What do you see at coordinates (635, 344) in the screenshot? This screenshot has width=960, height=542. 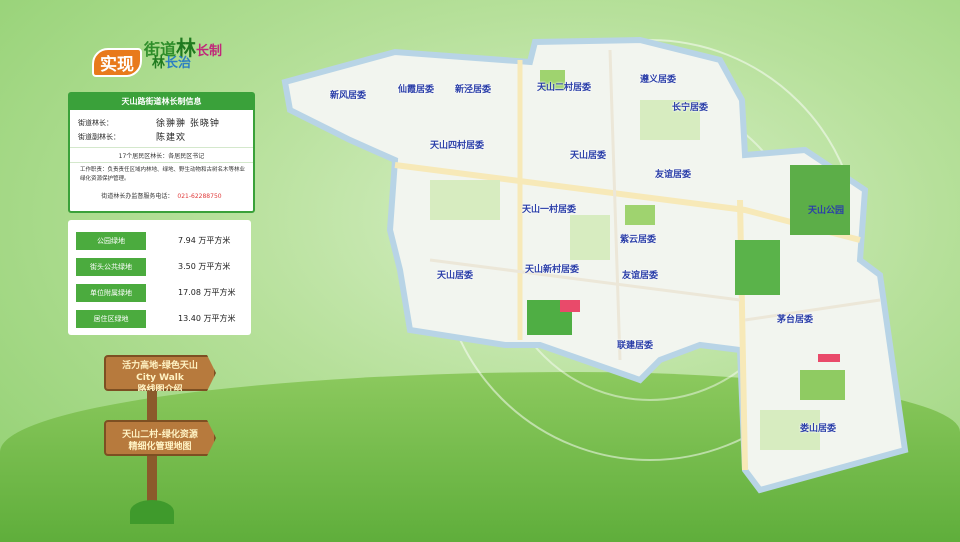 I see `district-label: 联建居委` at bounding box center [635, 344].